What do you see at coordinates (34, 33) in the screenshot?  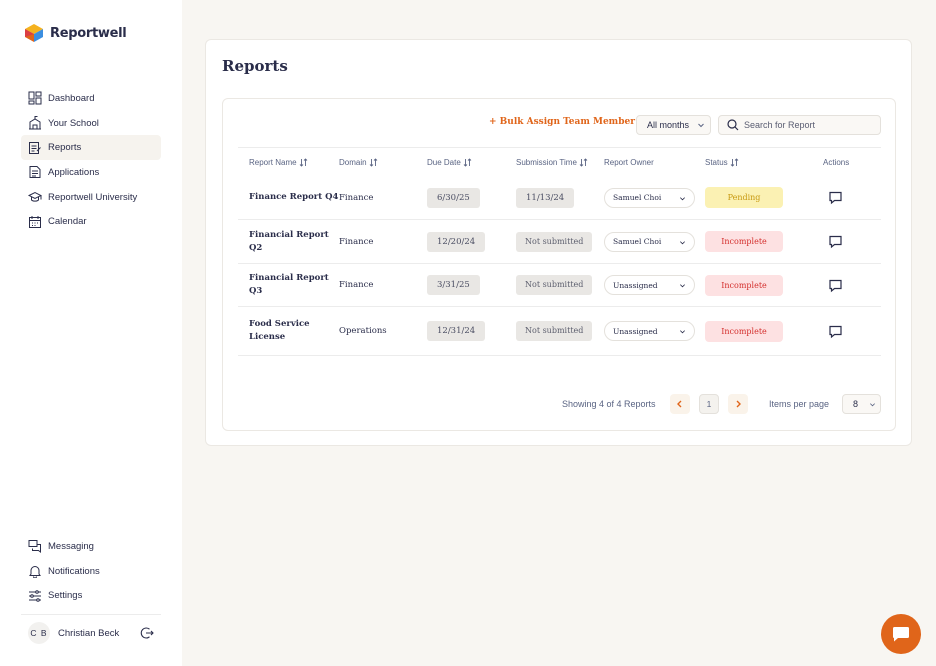 I see `reportwell-logo-icon` at bounding box center [34, 33].